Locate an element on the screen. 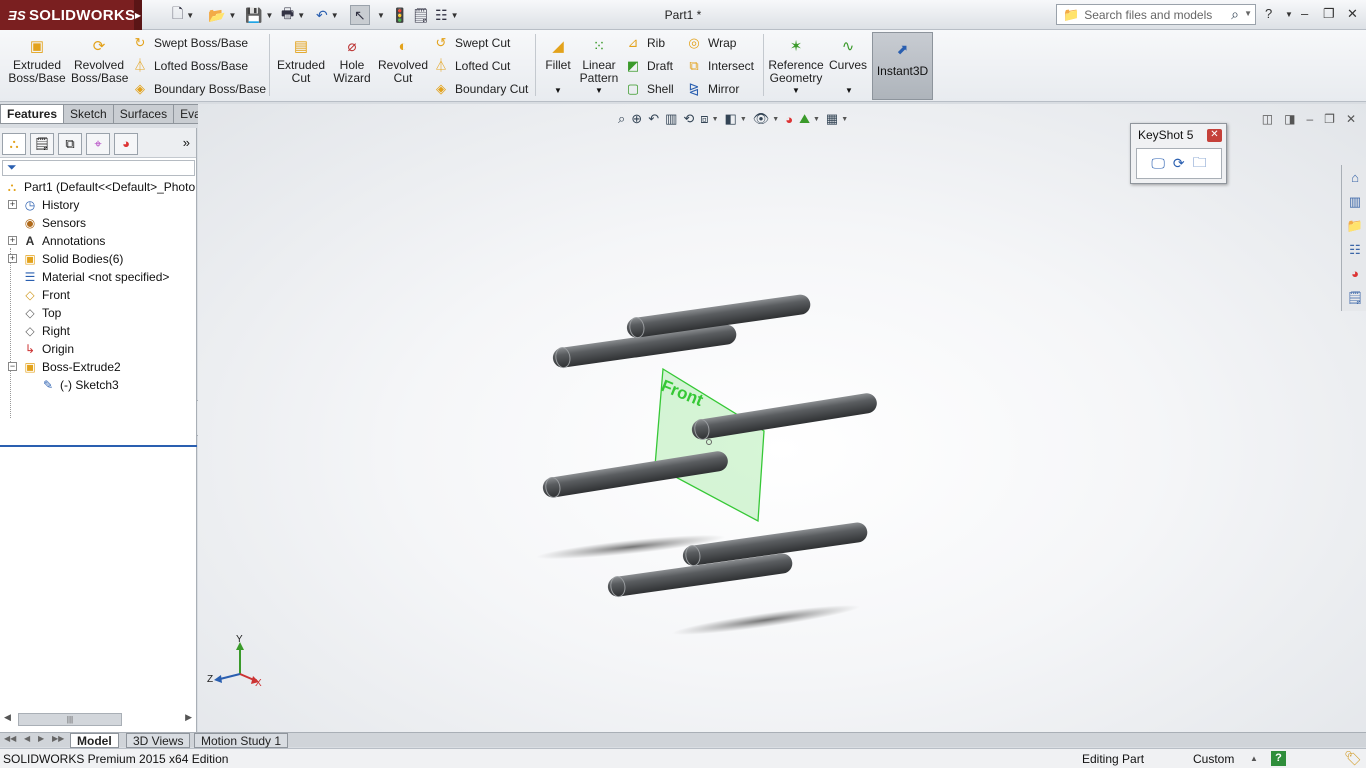 Image resolution: width=1366 pixels, height=768 pixels. unit-system-selector: Custom is located at coordinates (1213, 759).